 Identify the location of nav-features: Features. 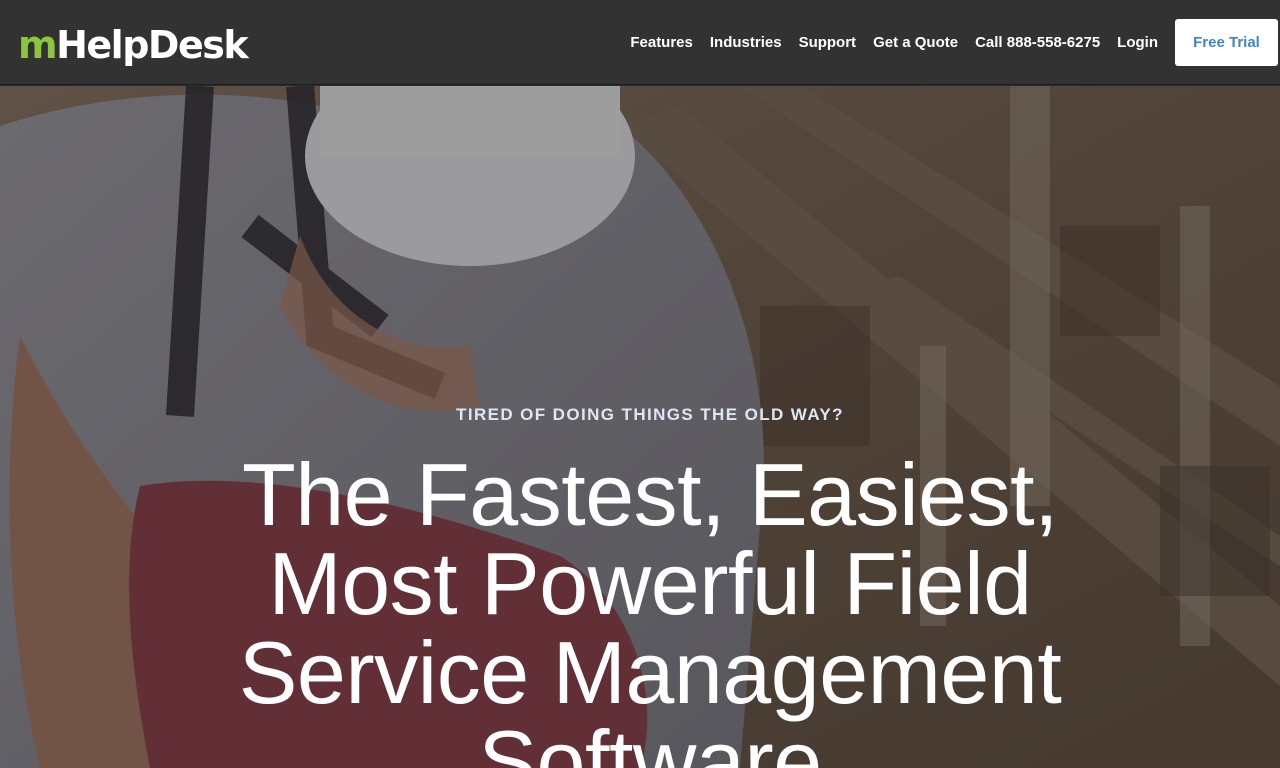
(661, 42).